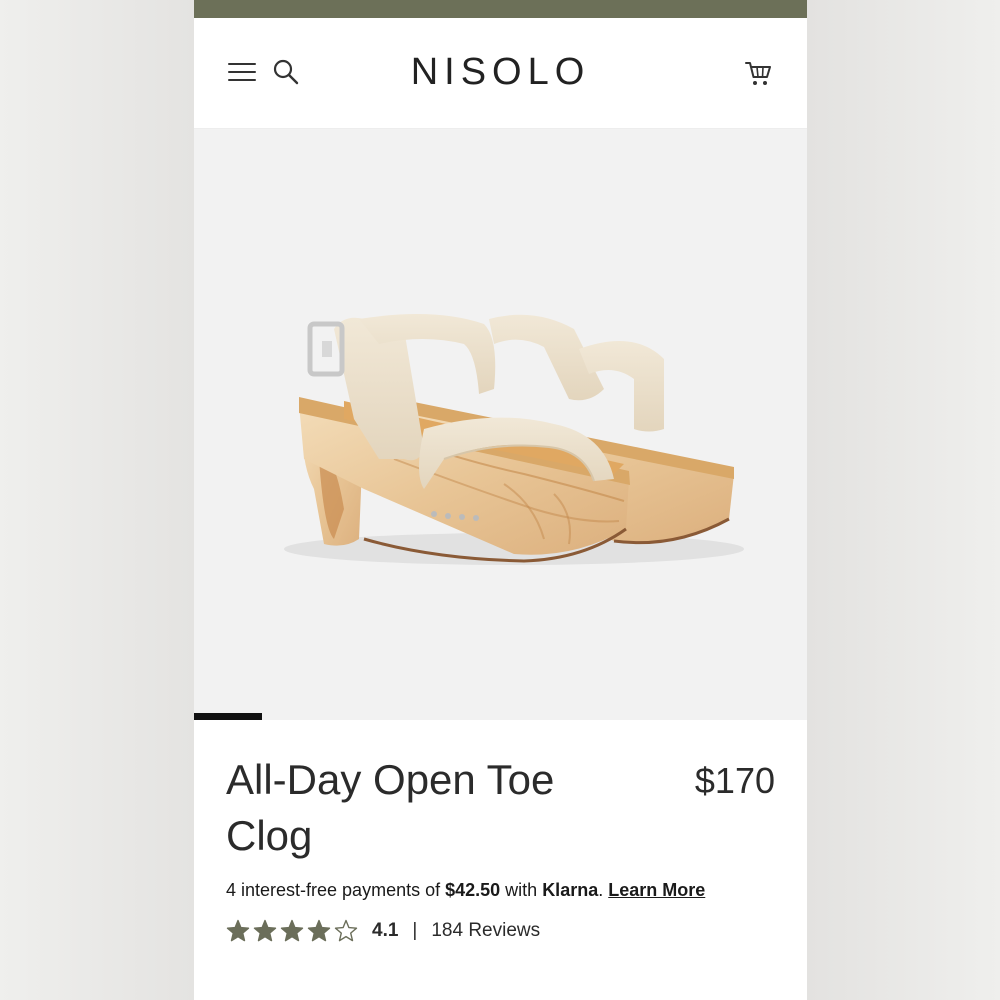 This screenshot has height=1000, width=1000. Describe the element at coordinates (500, 9) in the screenshot. I see `top-announcement-bar` at that location.